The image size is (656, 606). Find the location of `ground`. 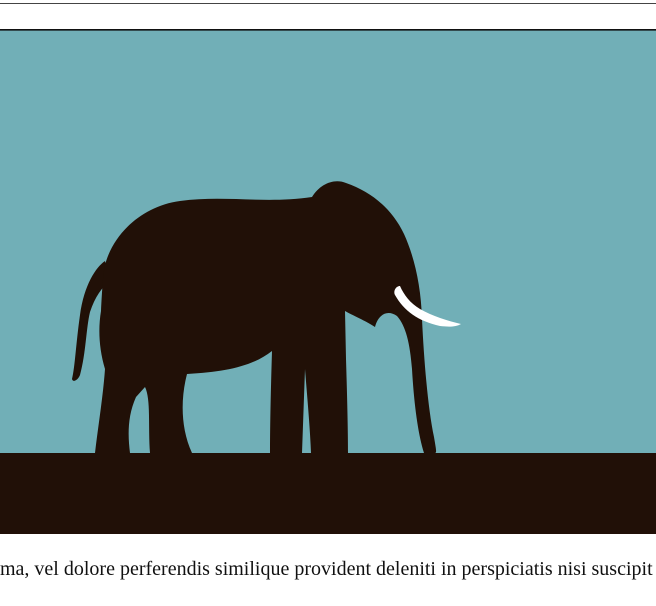

ground is located at coordinates (328, 493).